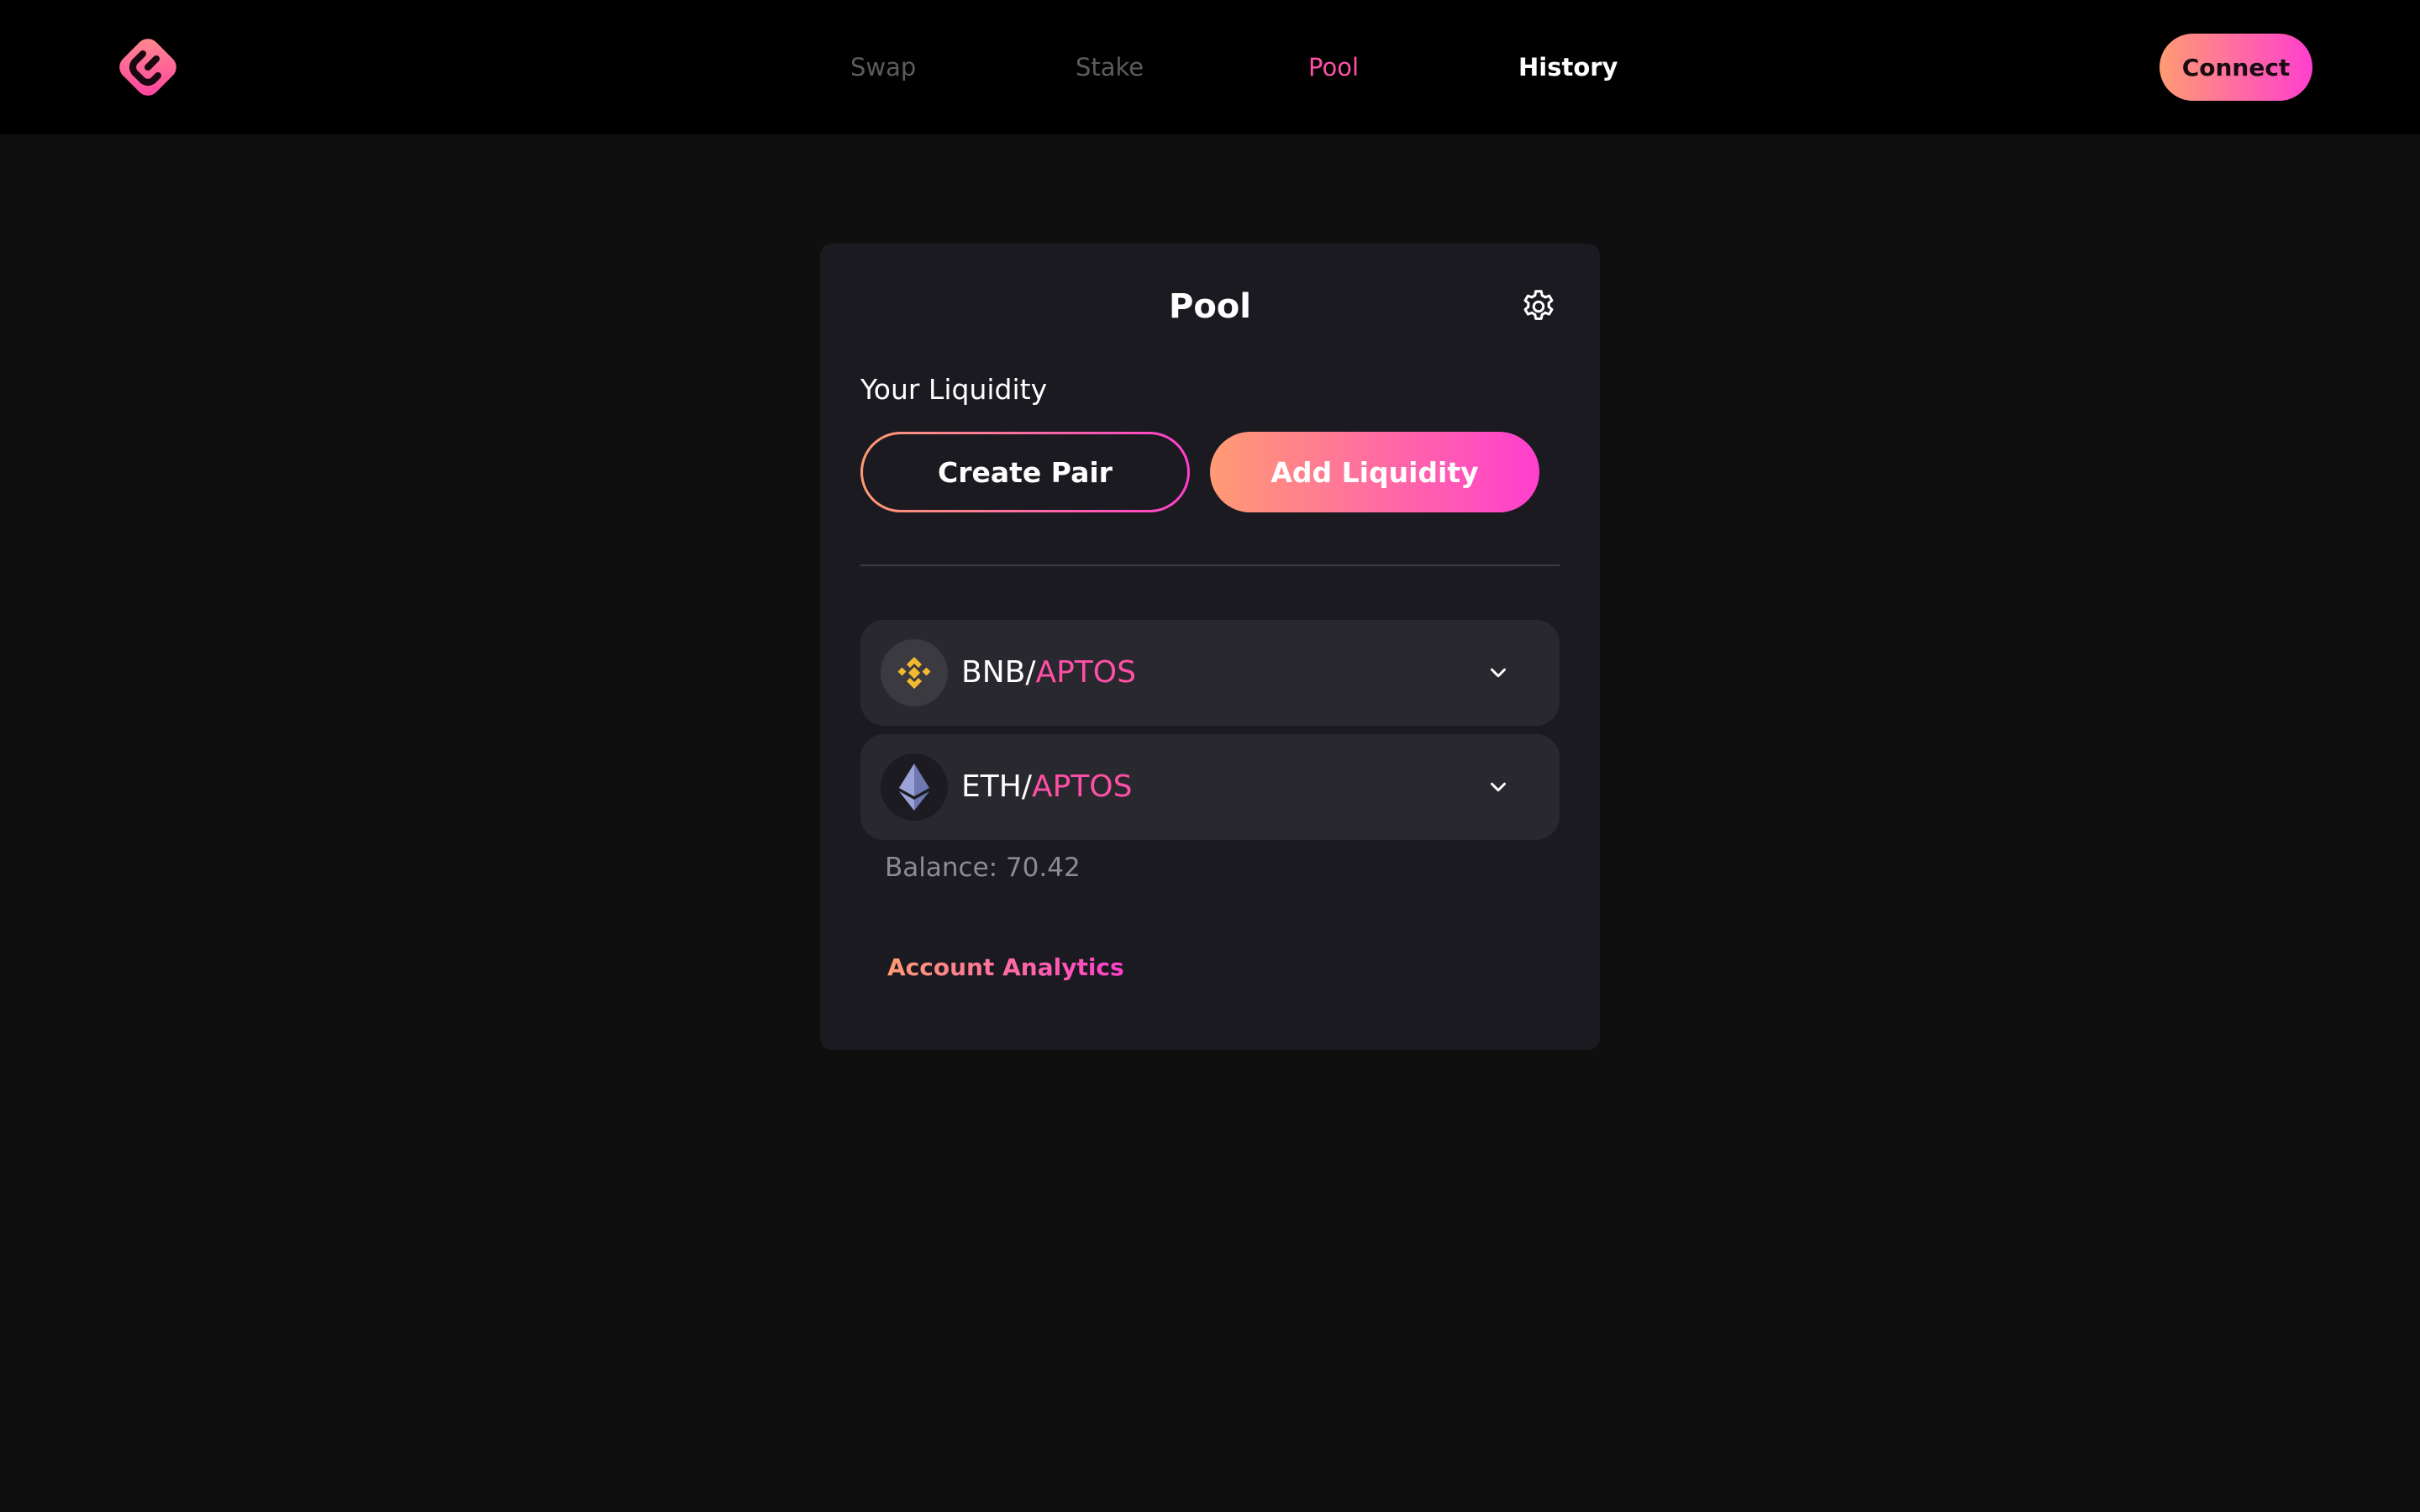 The height and width of the screenshot is (1512, 2420). I want to click on pair-base-token: ETH, so click(992, 786).